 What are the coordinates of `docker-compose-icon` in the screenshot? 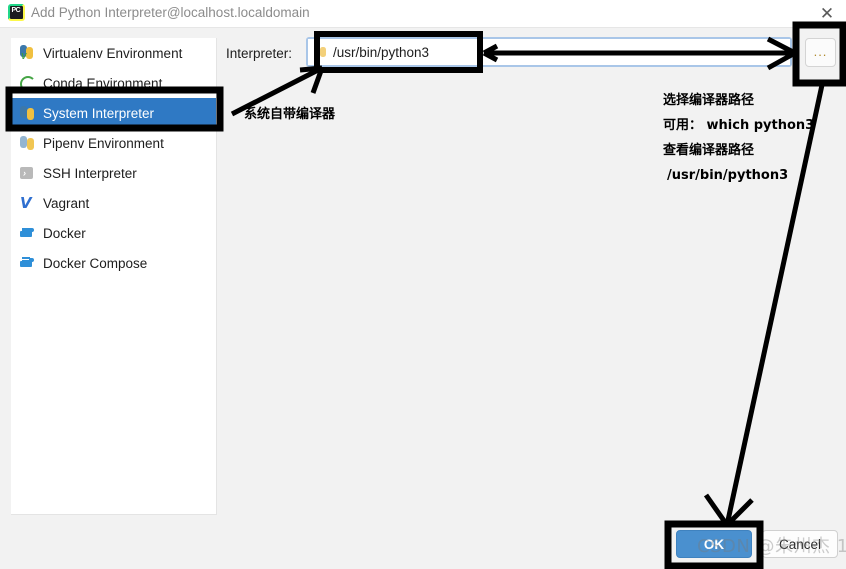 It's located at (27, 263).